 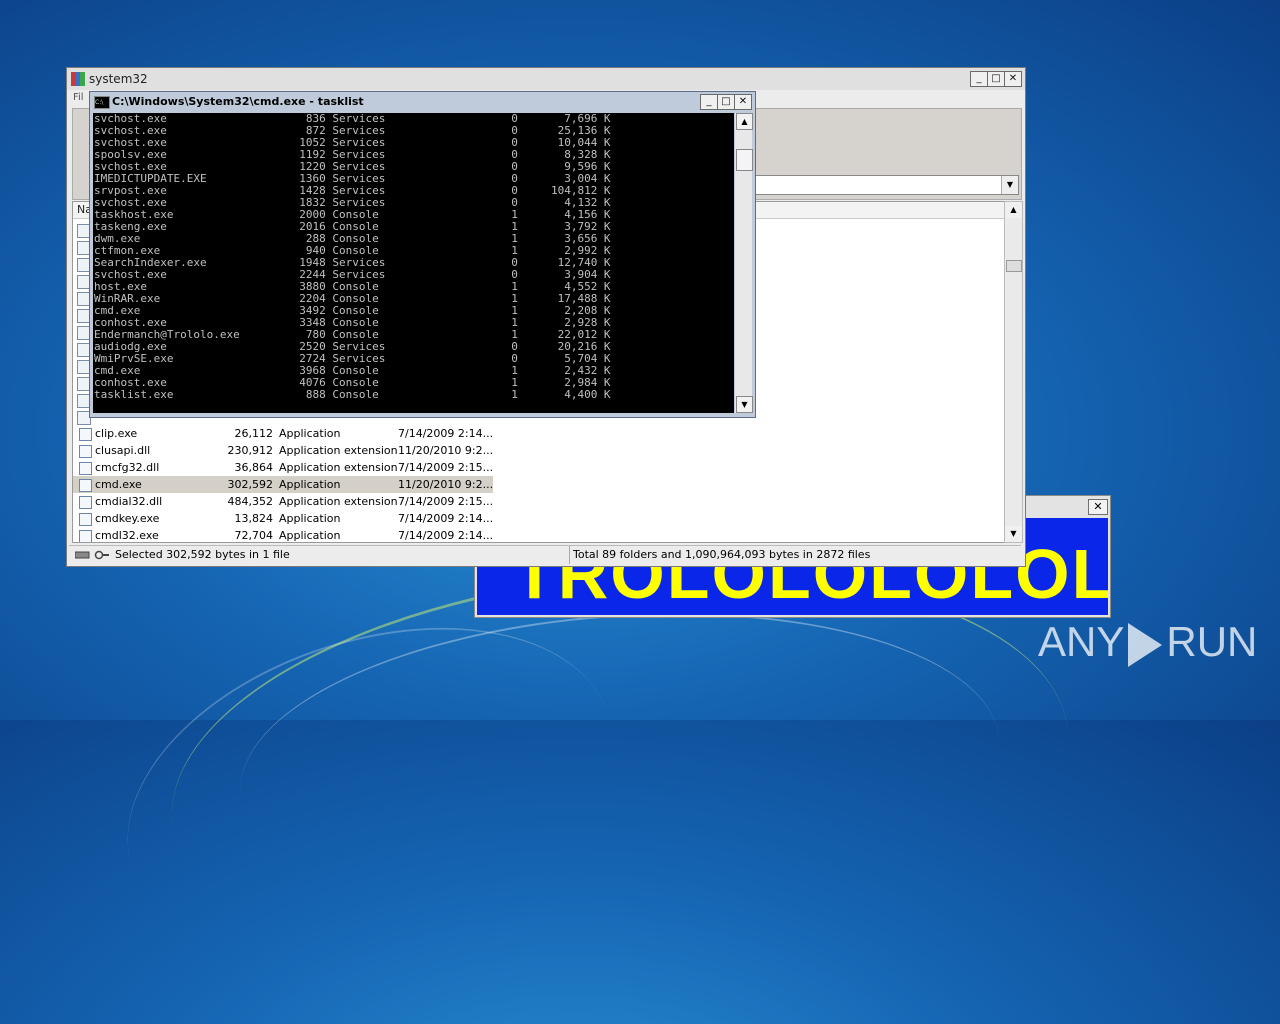 What do you see at coordinates (202, 554) in the screenshot?
I see `status-selection: Selected 302,592 bytes in 1 file` at bounding box center [202, 554].